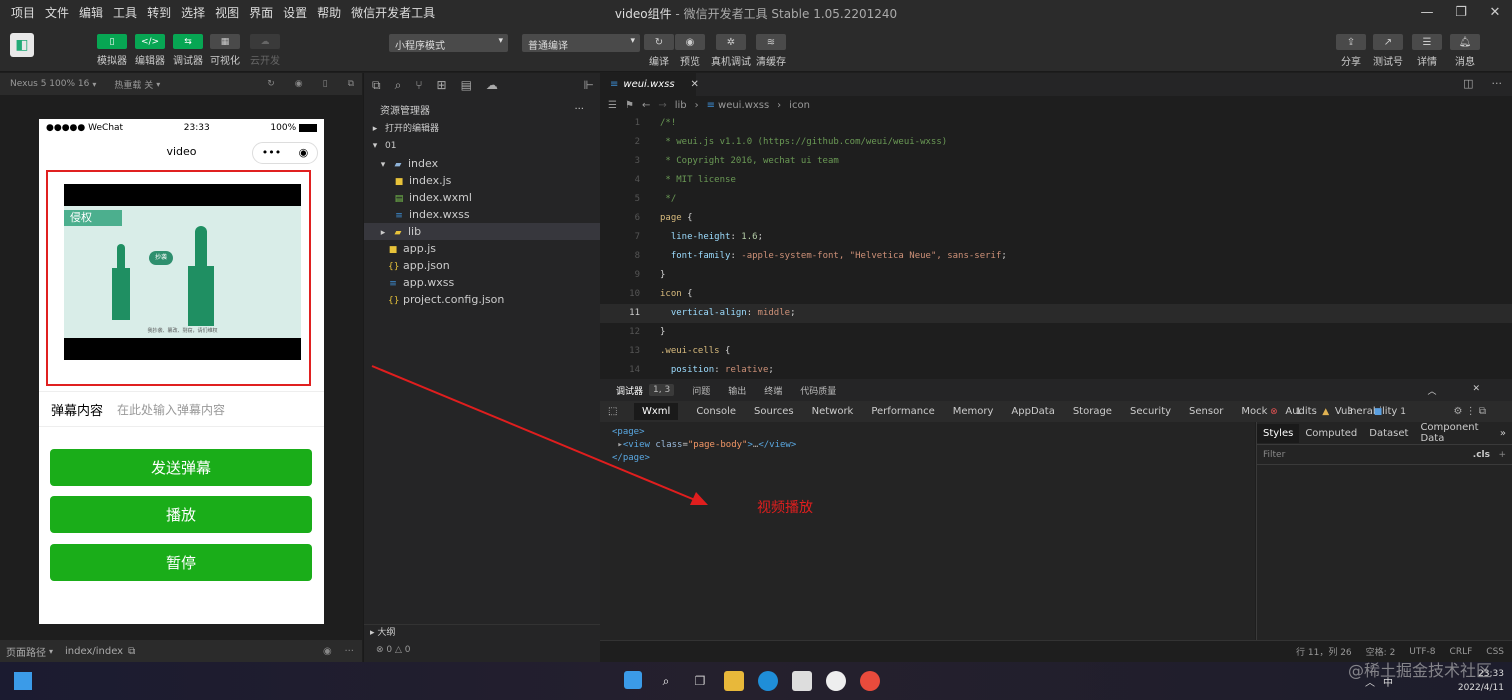 This screenshot has height=700, width=1512. Describe the element at coordinates (482, 248) in the screenshot. I see `tree-item-app-js: ■ app.js` at that location.